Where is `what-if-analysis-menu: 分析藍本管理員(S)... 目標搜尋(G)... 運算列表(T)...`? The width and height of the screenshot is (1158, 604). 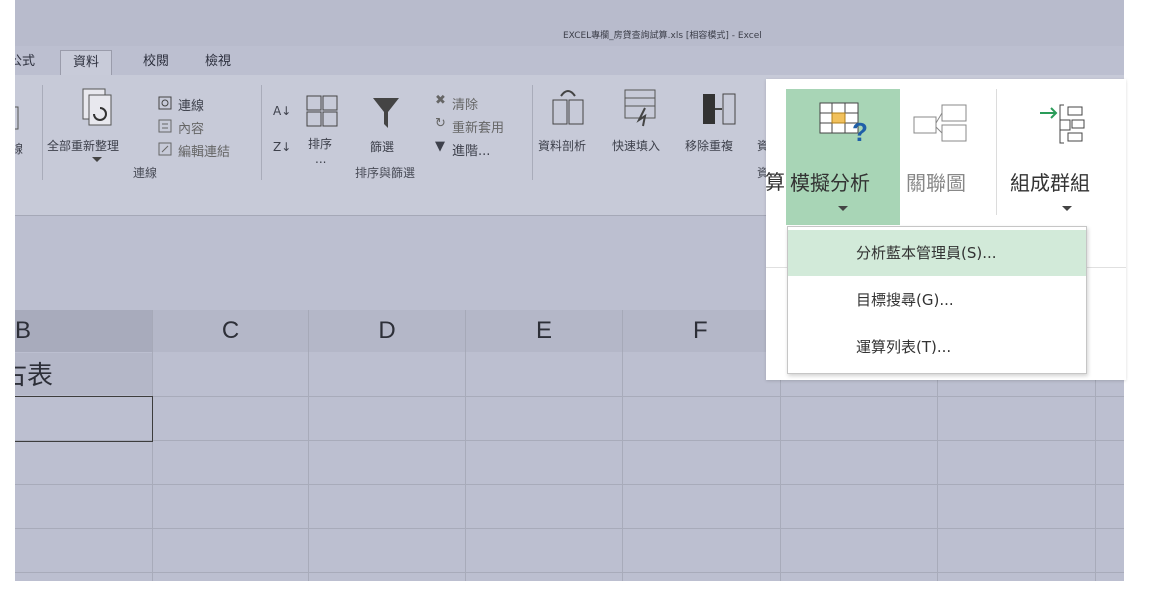 what-if-analysis-menu: 分析藍本管理員(S)... 目標搜尋(G)... 運算列表(T)... is located at coordinates (937, 300).